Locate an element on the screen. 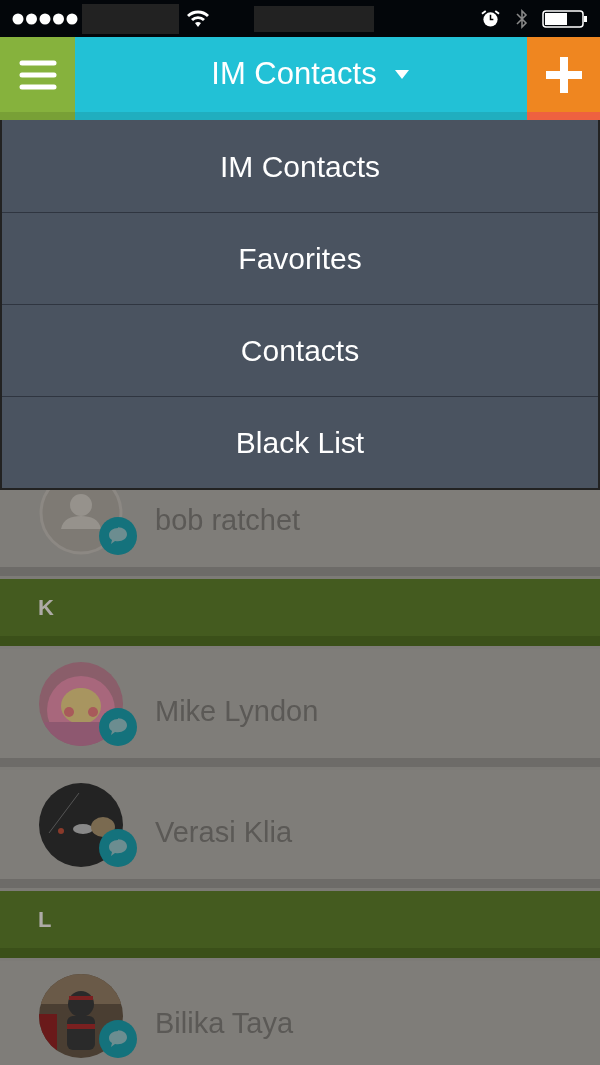  alarm-clock-icon is located at coordinates (490, 18).